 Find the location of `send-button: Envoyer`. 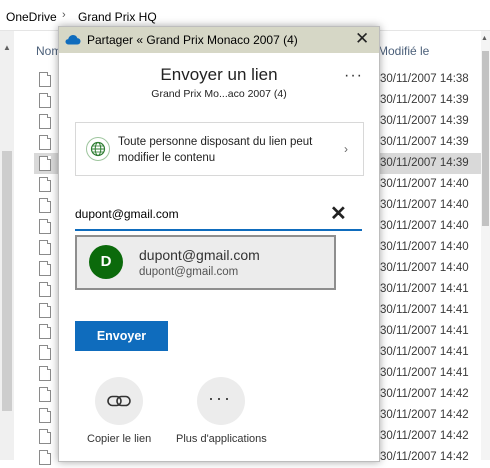

send-button: Envoyer is located at coordinates (121, 336).